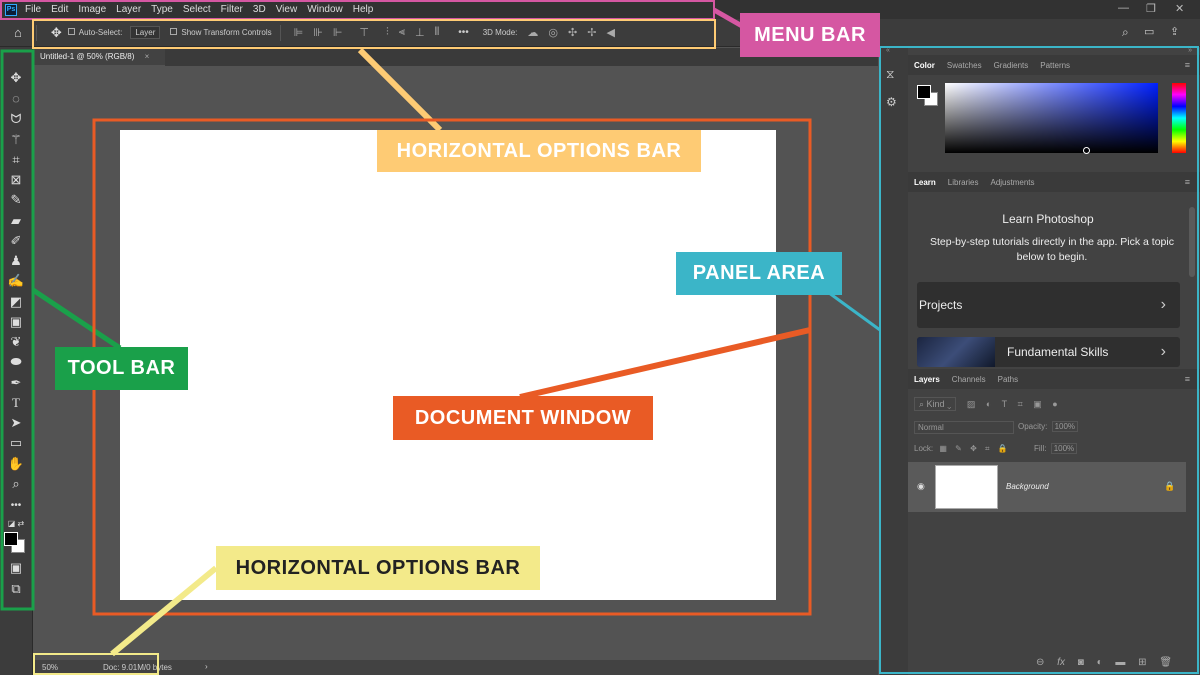  Describe the element at coordinates (1061, 662) in the screenshot. I see `layer-style-icon: fx` at that location.